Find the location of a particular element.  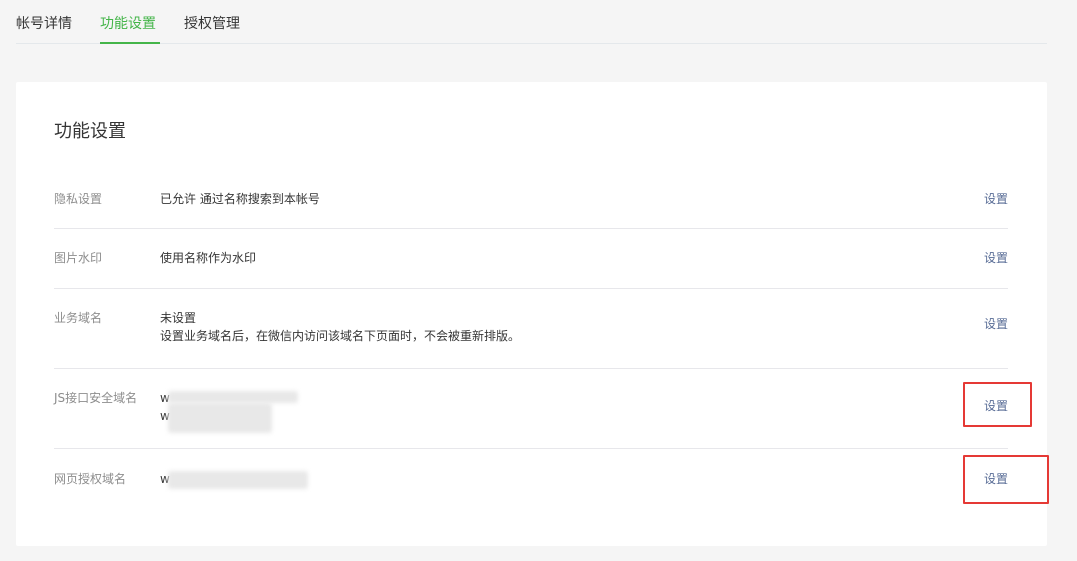

privacy-settings-button: 设置 is located at coordinates (996, 199).